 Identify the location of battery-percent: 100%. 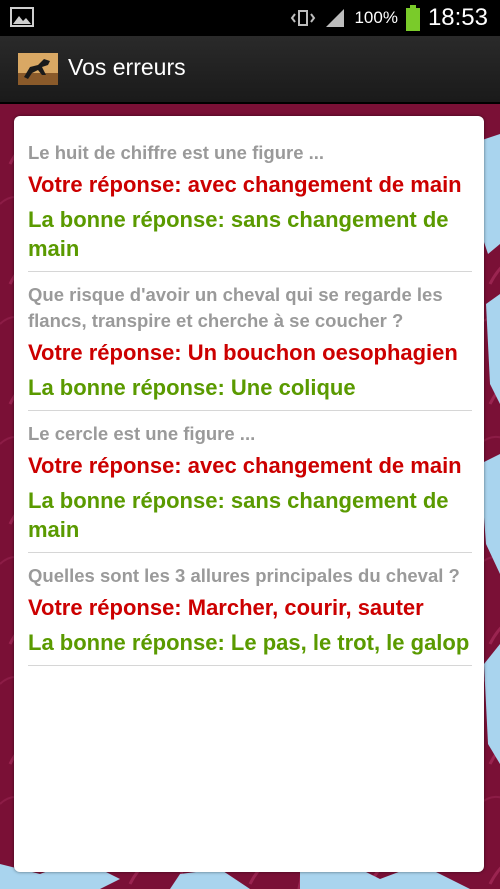
(376, 17).